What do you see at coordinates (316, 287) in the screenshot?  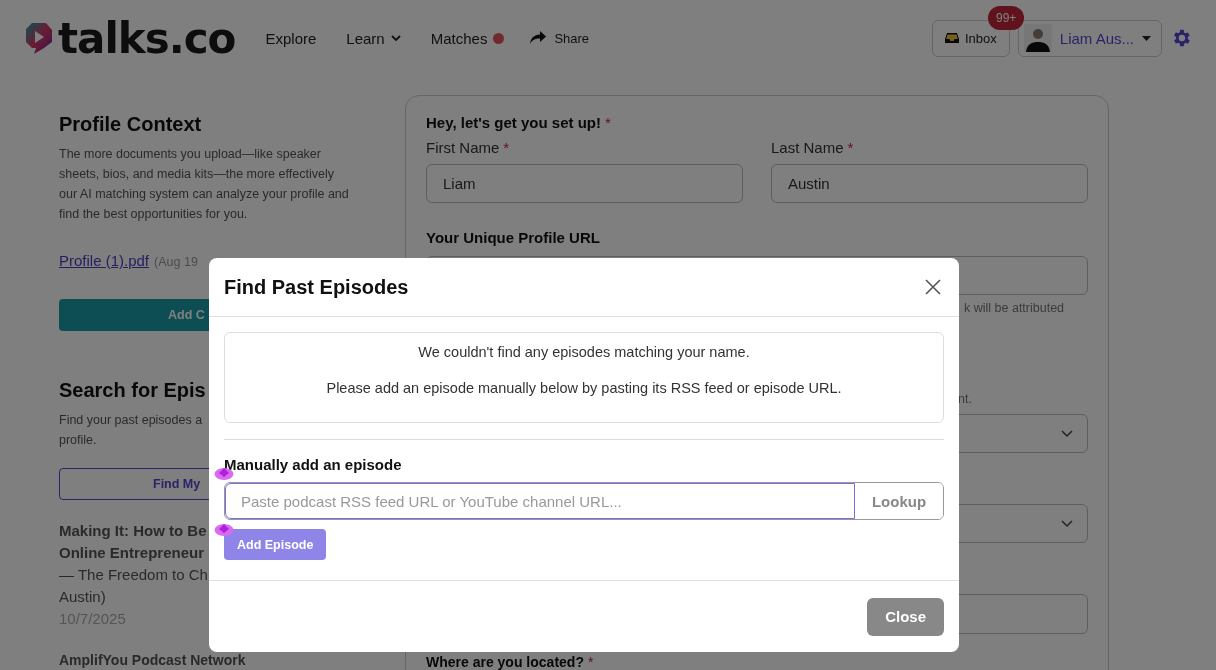 I see `modal-title: Find Past Episodes` at bounding box center [316, 287].